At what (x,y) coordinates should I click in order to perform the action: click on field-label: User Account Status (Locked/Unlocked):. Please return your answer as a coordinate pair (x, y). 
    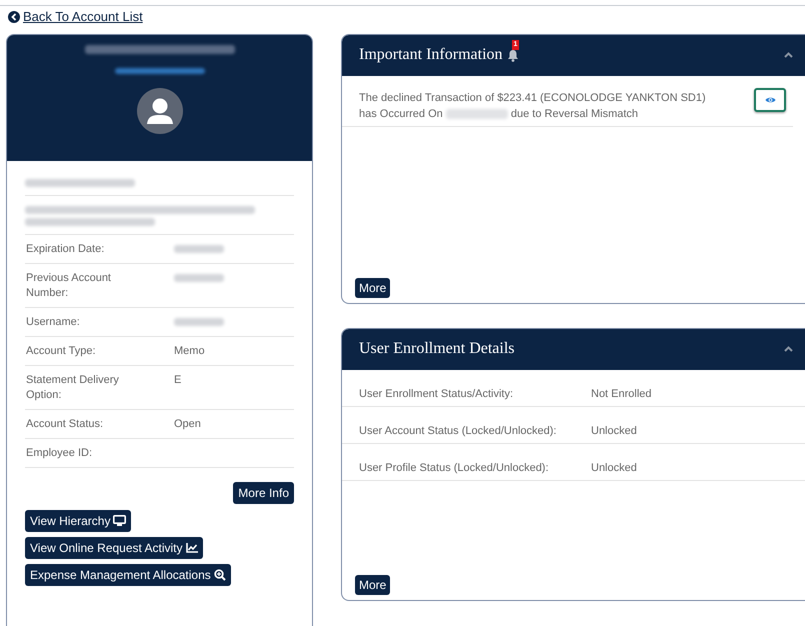
    Looking at the image, I should click on (458, 431).